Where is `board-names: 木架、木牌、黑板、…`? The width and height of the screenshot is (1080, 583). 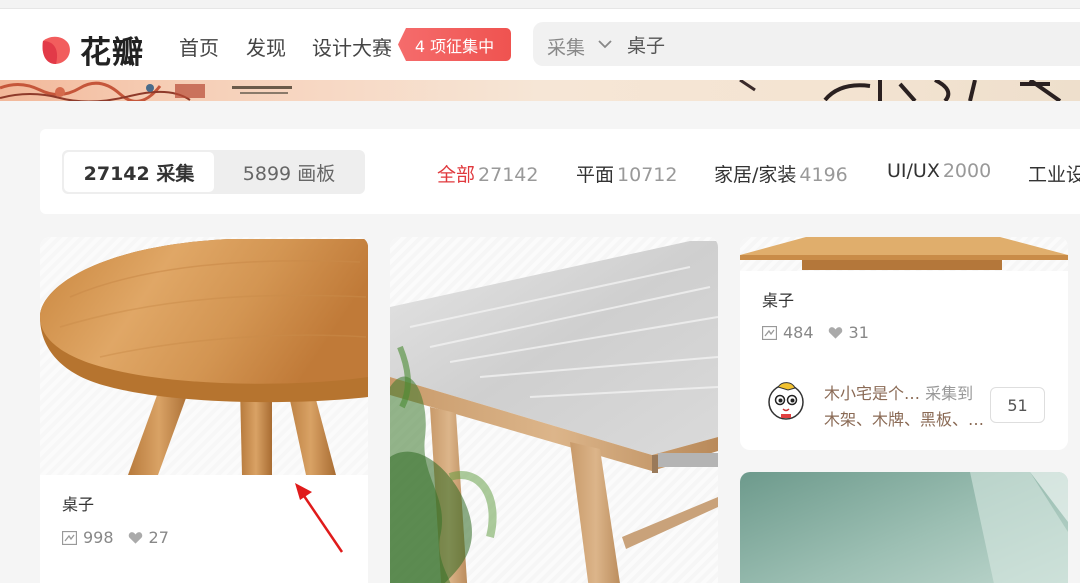
board-names: 木架、木牌、黑板、… is located at coordinates (904, 418).